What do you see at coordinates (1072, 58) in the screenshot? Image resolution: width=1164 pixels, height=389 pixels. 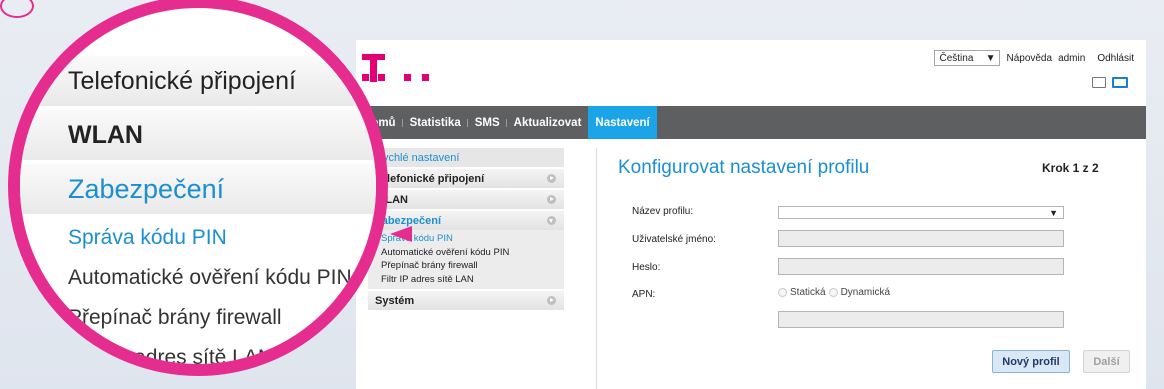 I see `username: admin` at bounding box center [1072, 58].